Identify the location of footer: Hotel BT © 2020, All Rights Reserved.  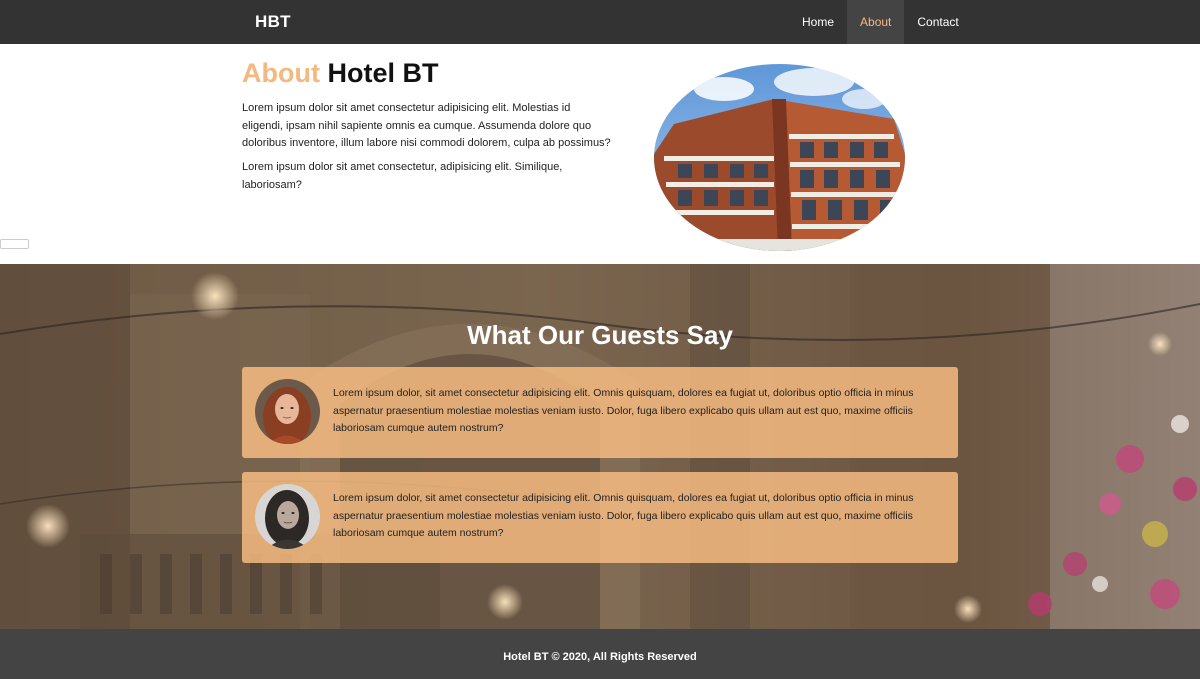
(600, 654).